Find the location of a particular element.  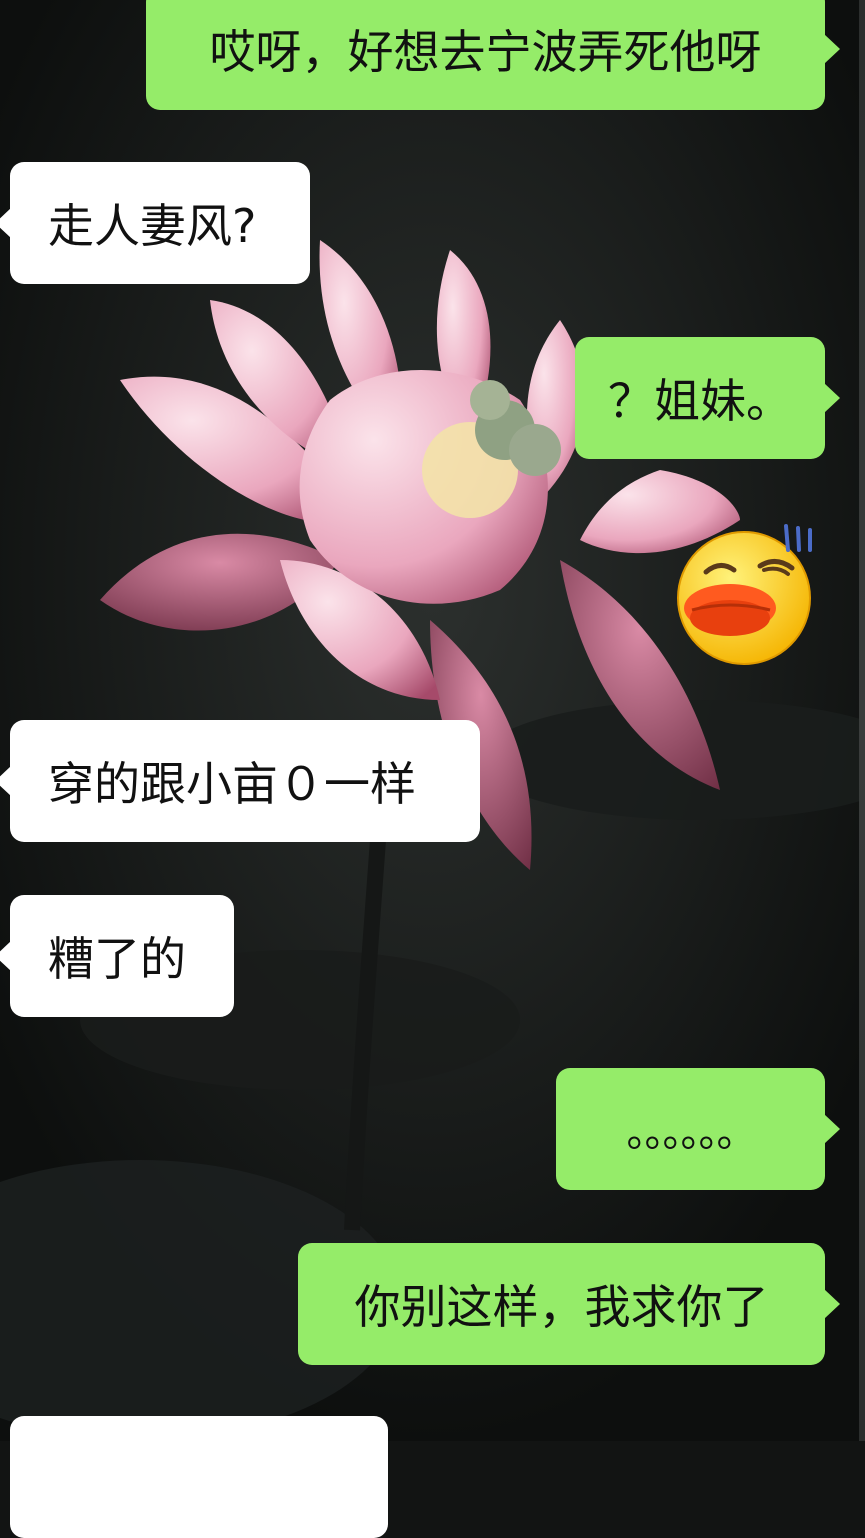

message-text: 糟了的 is located at coordinates (117, 959).